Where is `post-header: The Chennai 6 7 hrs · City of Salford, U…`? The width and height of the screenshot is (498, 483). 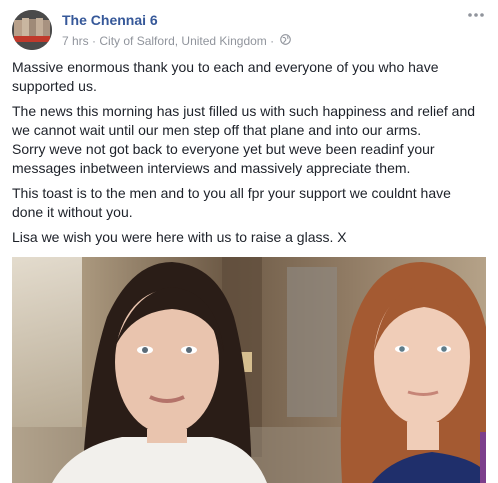 post-header: The Chennai 6 7 hrs · City of Salford, U… is located at coordinates (249, 31).